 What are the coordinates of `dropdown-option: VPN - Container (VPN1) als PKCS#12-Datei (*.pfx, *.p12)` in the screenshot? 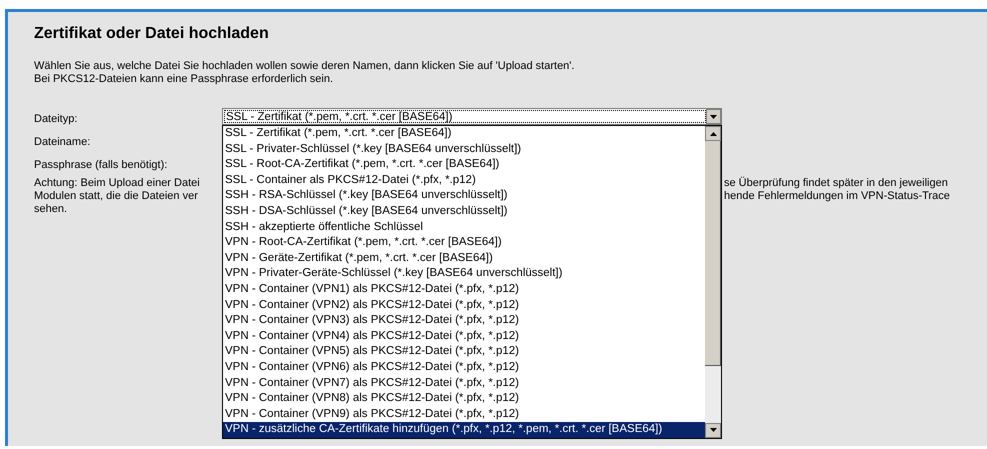 It's located at (464, 290).